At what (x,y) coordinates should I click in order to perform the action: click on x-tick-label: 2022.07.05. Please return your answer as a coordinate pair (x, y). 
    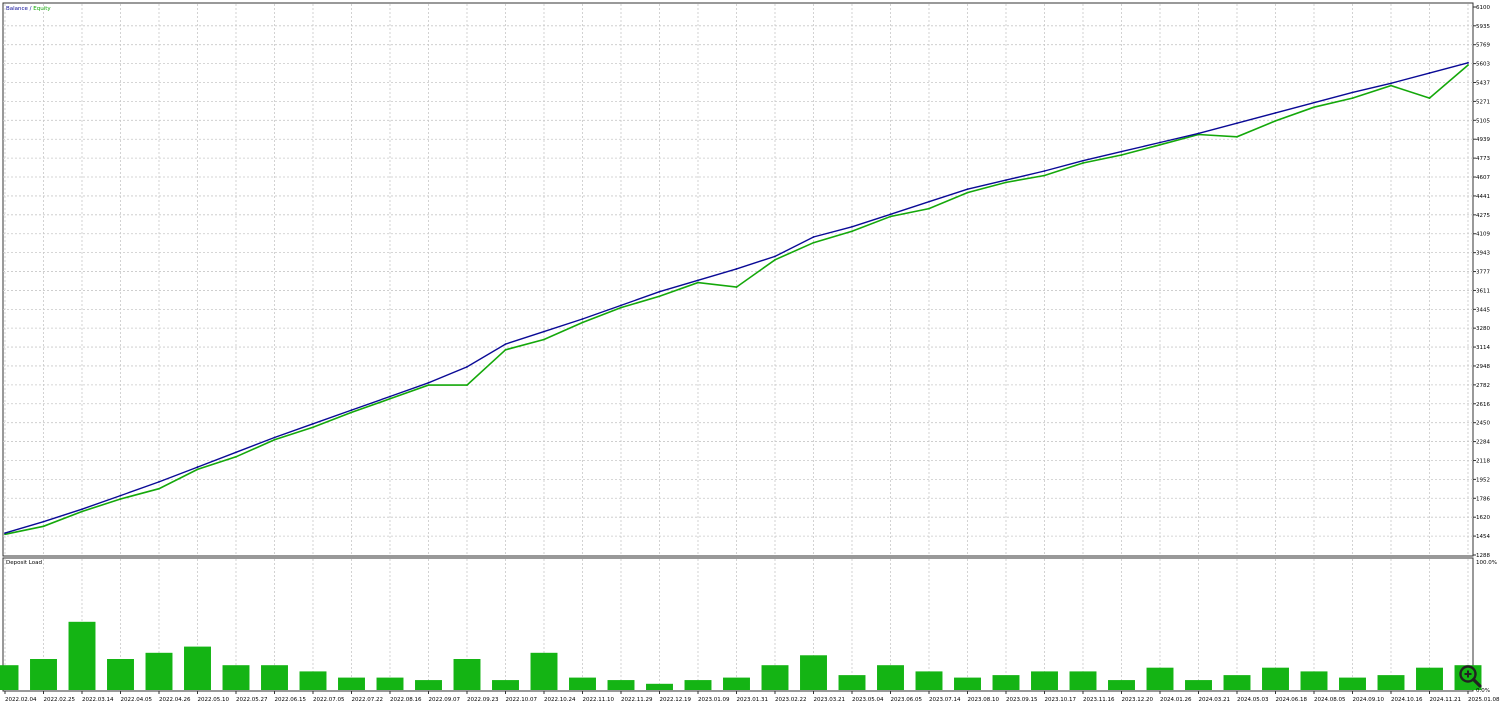
    Looking at the image, I should click on (329, 700).